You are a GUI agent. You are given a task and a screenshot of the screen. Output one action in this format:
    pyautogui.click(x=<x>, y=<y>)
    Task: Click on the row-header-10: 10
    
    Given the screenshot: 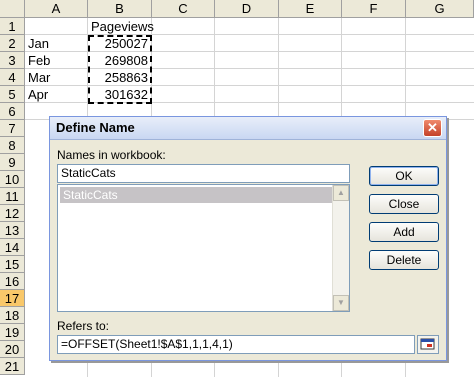 What is the action you would take?
    pyautogui.click(x=12, y=179)
    